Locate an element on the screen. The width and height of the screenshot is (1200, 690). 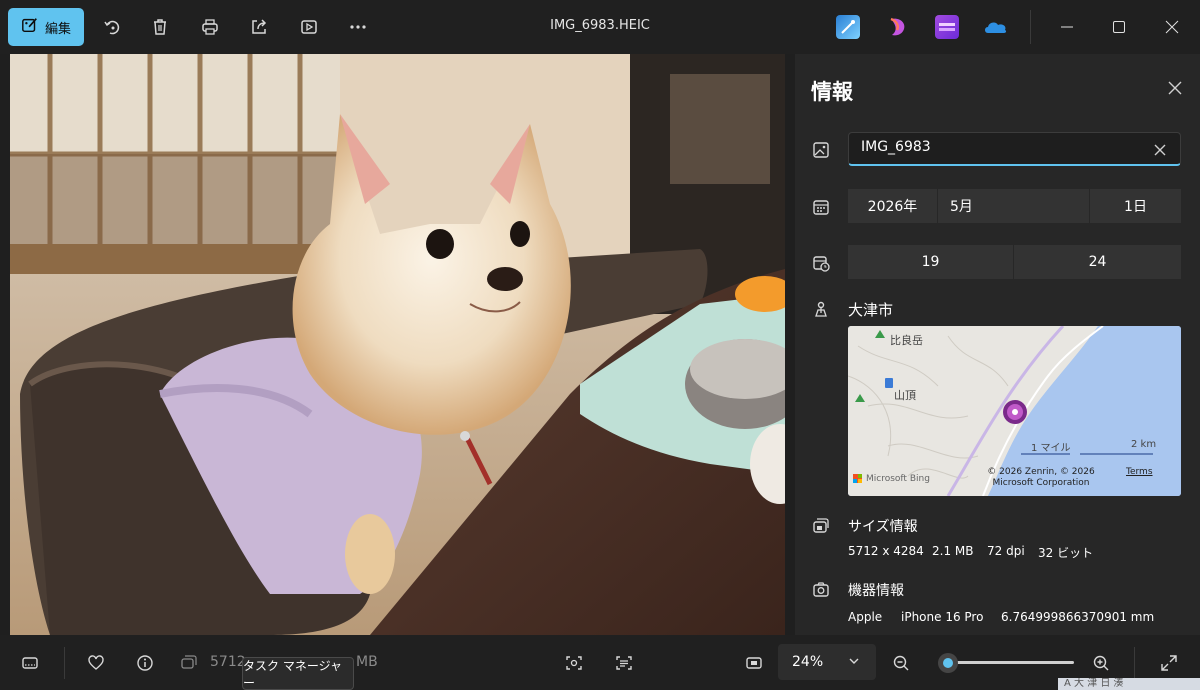
favorite-icon is located at coordinates (96, 663).